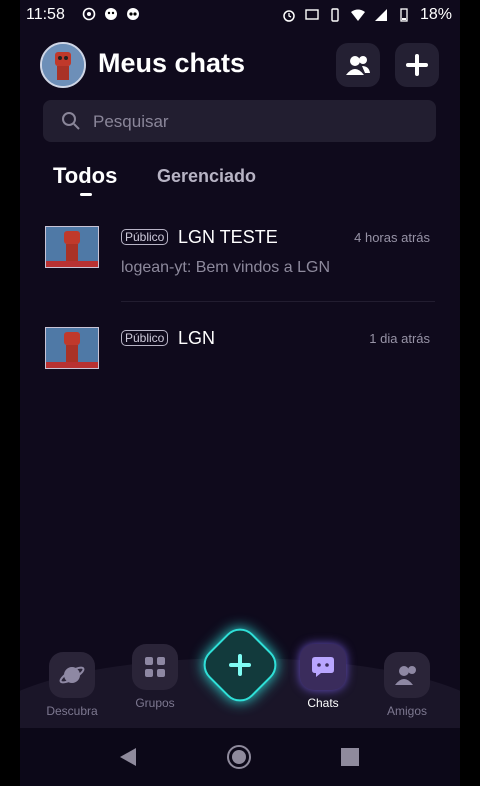 Image resolution: width=480 pixels, height=786 pixels. Describe the element at coordinates (71, 121) in the screenshot. I see `search-icon` at that location.